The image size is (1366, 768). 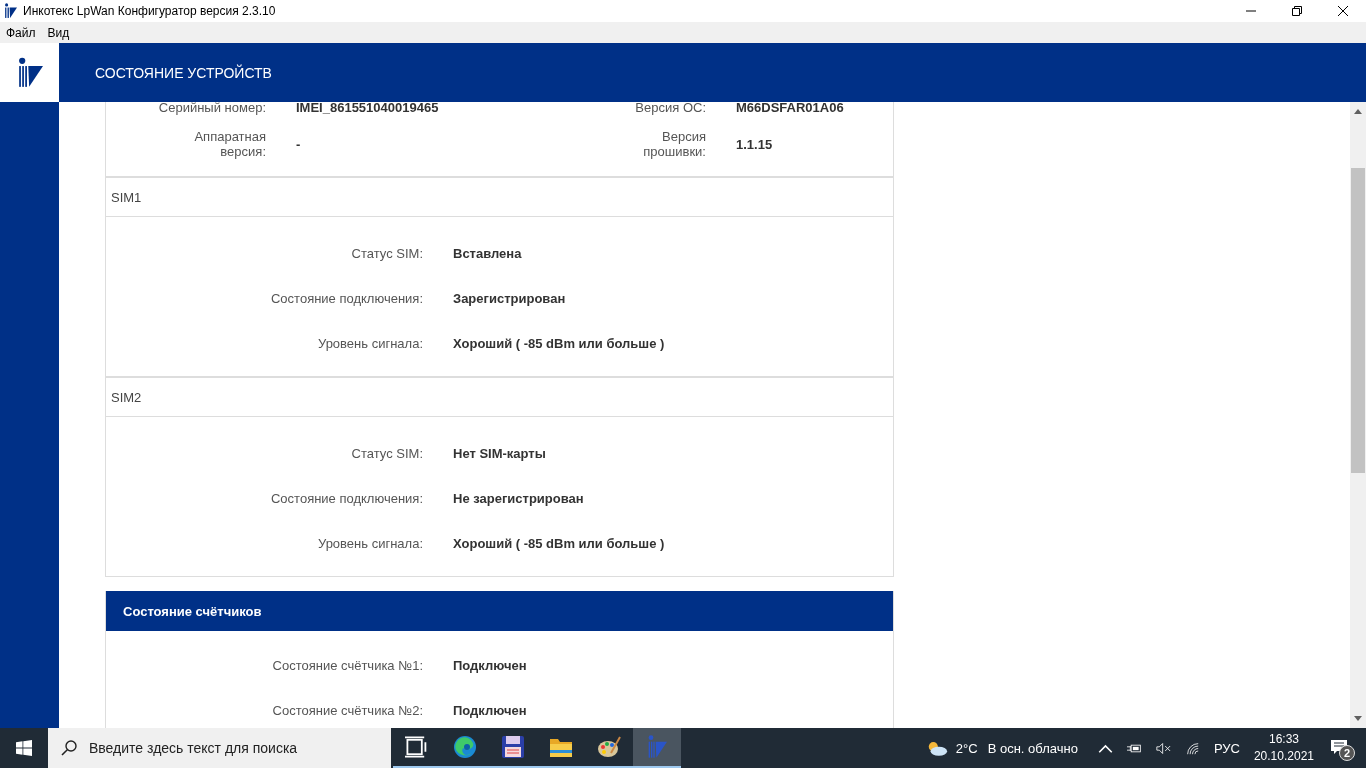 I want to click on scrollbar-thumb, so click(x=1358, y=320).